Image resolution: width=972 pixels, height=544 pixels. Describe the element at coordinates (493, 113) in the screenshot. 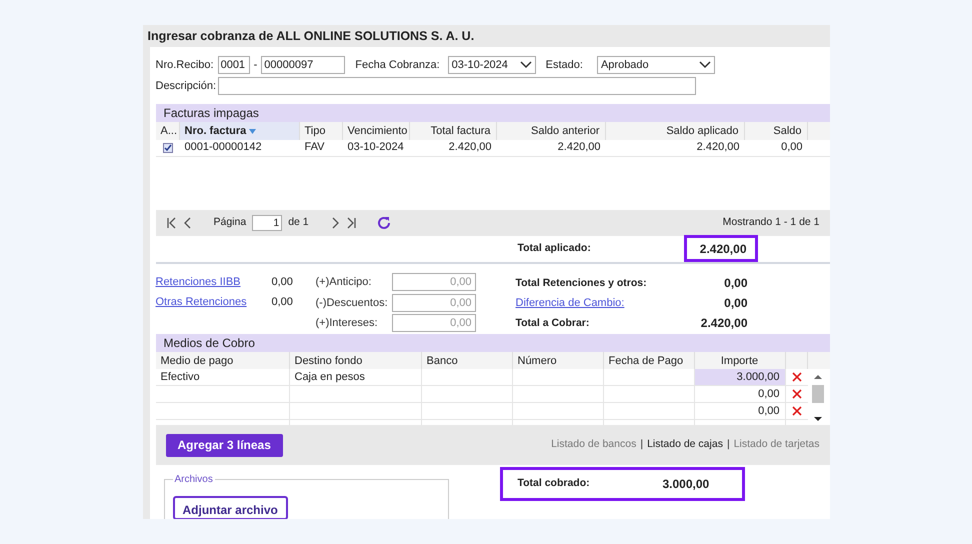

I see `section-header: Facturas impagas` at that location.